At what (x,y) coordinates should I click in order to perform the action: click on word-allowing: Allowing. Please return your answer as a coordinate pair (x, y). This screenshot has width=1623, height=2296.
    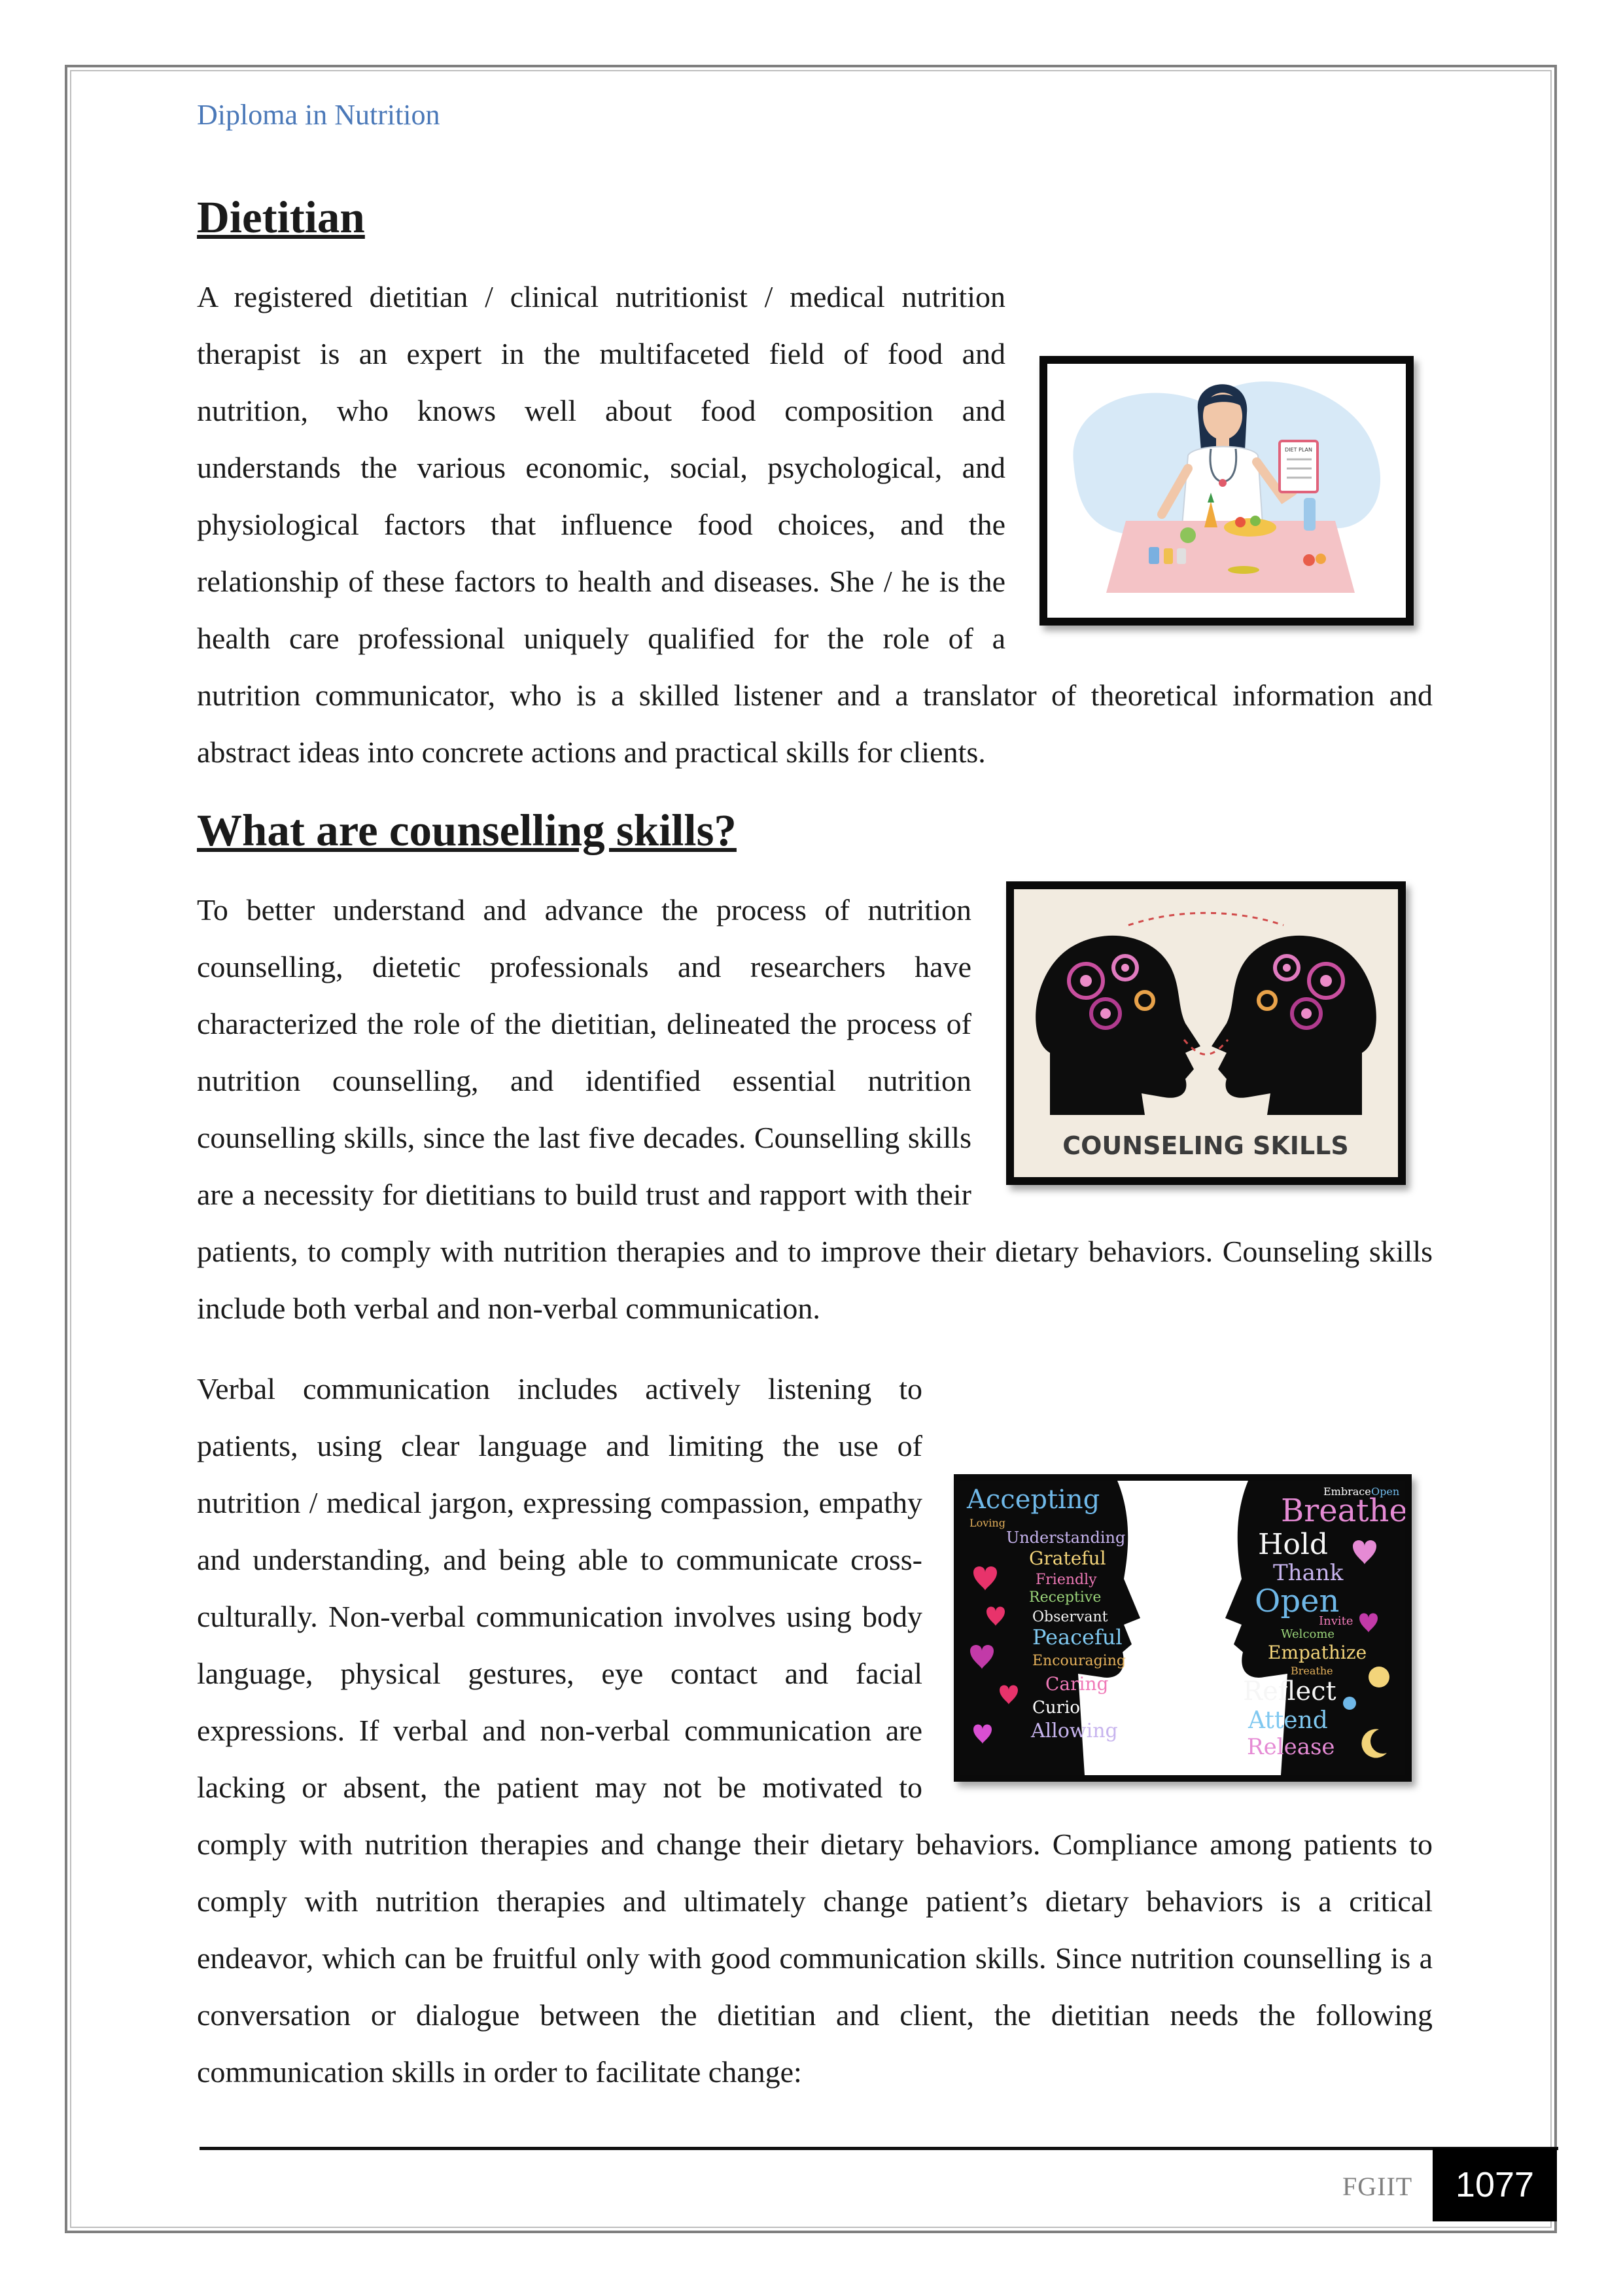
    Looking at the image, I should click on (1074, 1731).